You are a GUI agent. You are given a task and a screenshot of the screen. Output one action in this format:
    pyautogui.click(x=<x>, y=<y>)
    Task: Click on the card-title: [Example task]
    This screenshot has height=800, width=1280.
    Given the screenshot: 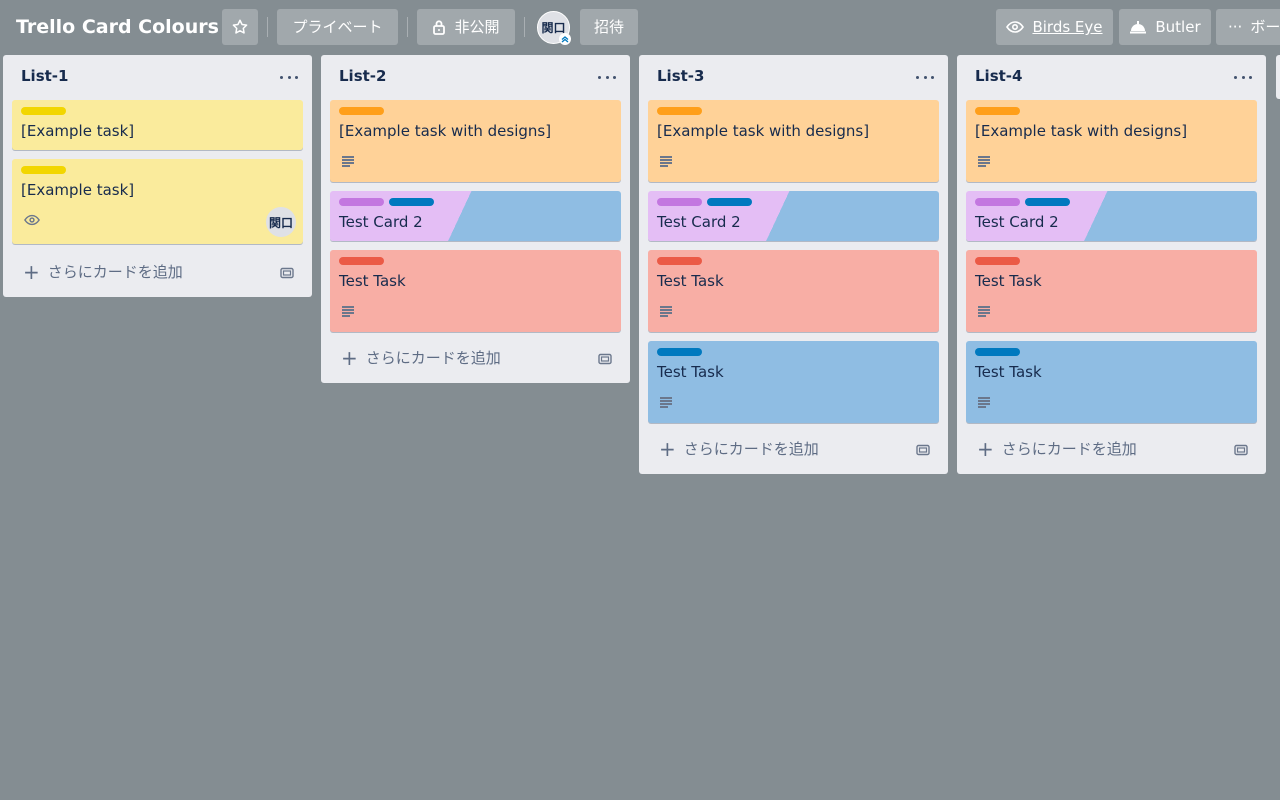 What is the action you would take?
    pyautogui.click(x=78, y=190)
    